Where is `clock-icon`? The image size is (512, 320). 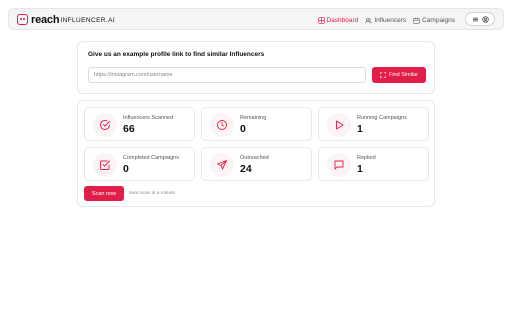 clock-icon is located at coordinates (222, 125).